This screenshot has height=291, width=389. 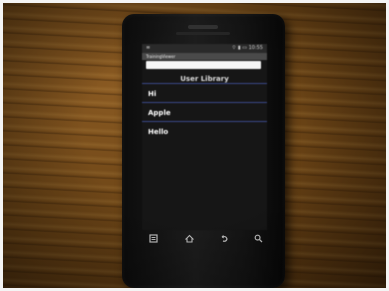 What do you see at coordinates (159, 113) in the screenshot?
I see `list-item-label: Apple` at bounding box center [159, 113].